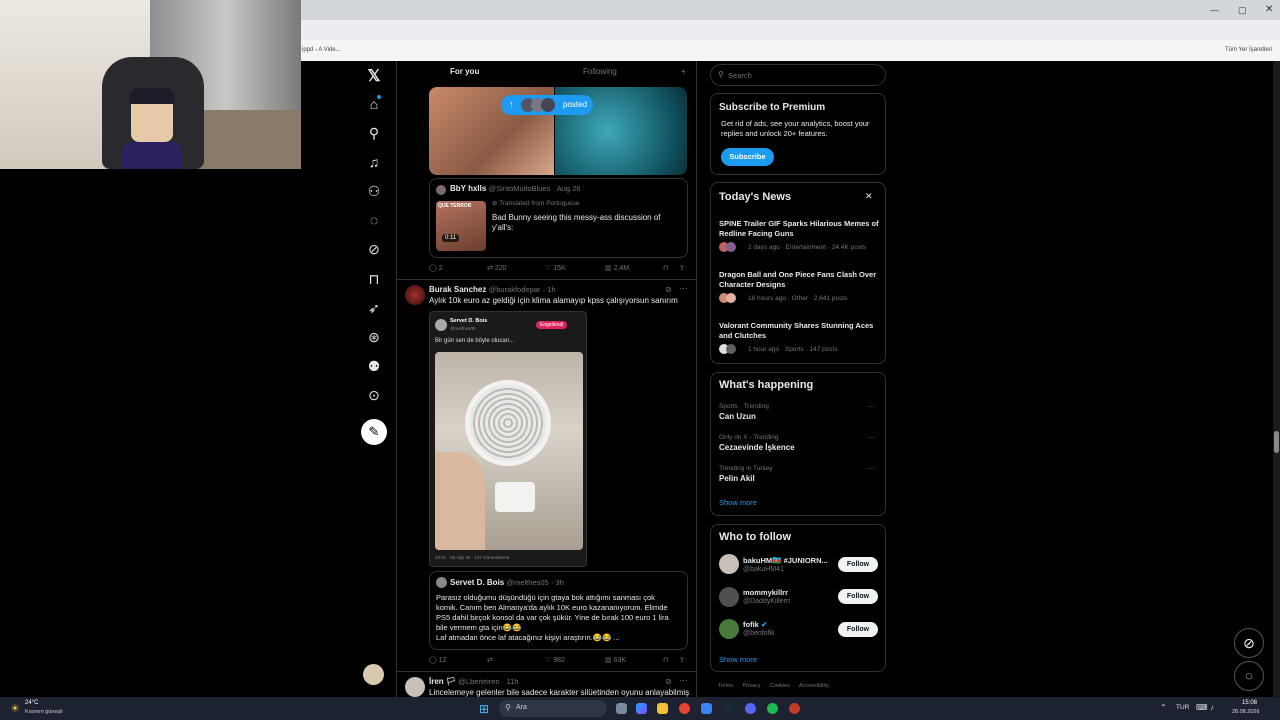 The width and height of the screenshot is (1280, 720). I want to click on author-handle: @SintoMuitoBlues, so click(520, 188).